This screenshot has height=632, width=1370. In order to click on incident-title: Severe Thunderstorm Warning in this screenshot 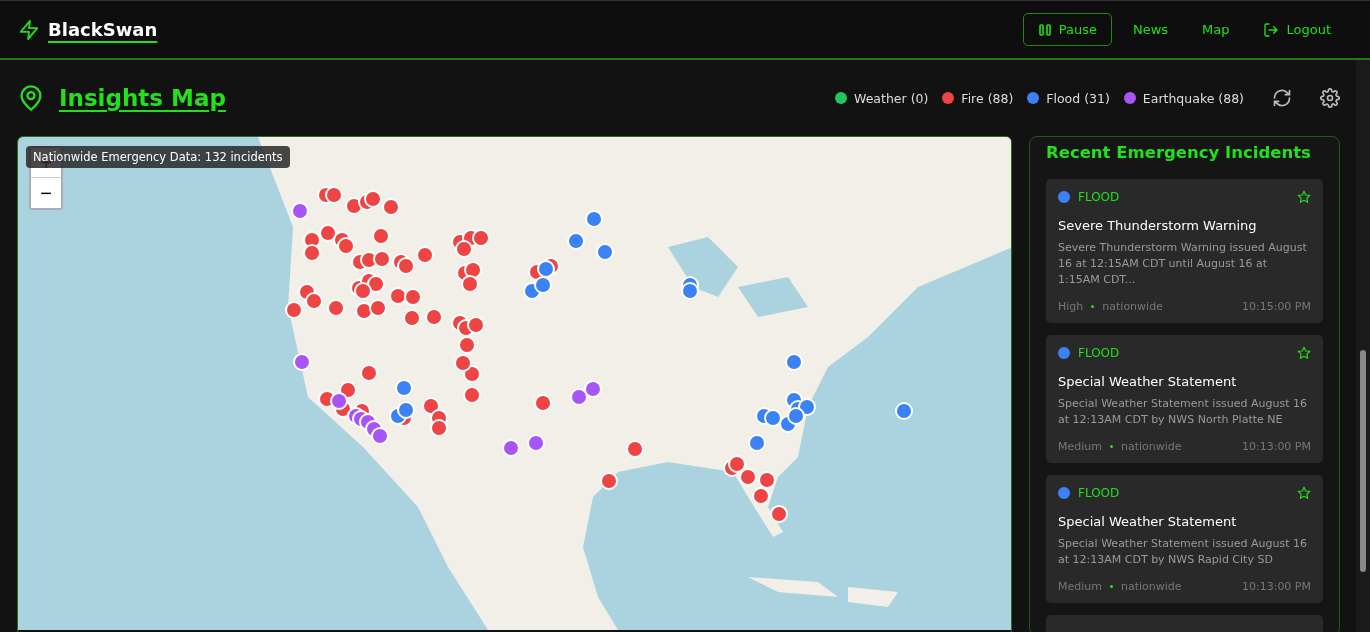, I will do `click(1158, 225)`.